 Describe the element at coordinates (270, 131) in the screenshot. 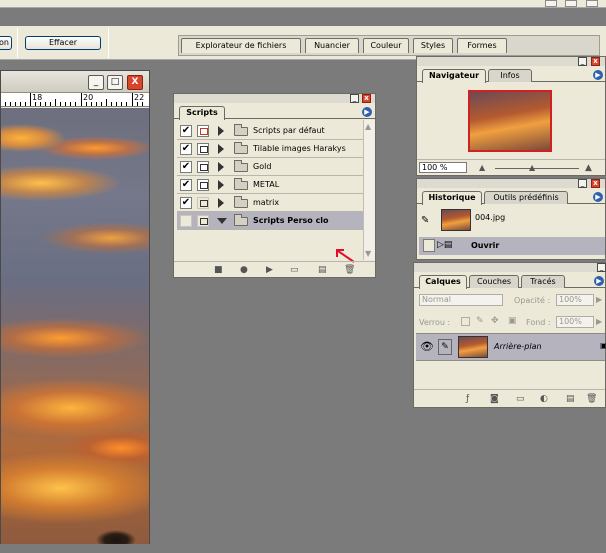

I see `list-item: ✔ Scripts par défaut` at that location.